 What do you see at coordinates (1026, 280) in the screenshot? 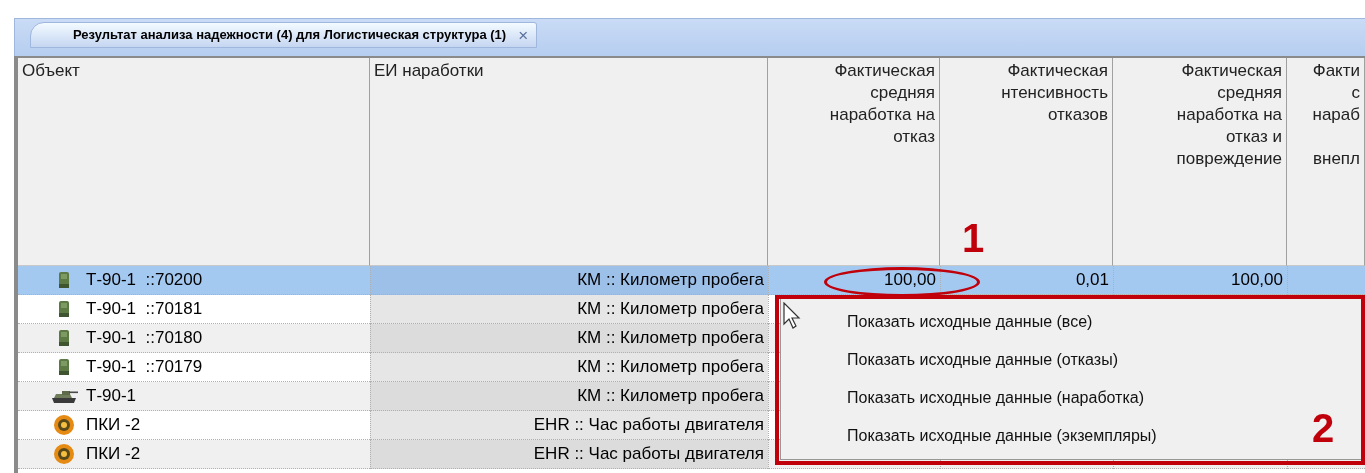
I see `value-cell: 0,01` at bounding box center [1026, 280].